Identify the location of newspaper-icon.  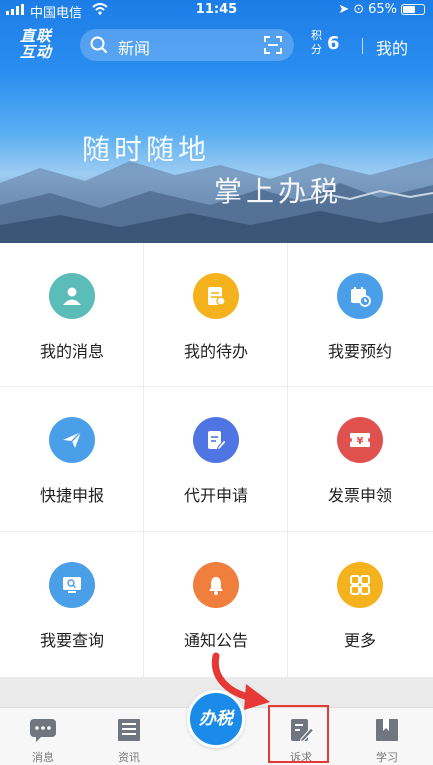
(129, 730).